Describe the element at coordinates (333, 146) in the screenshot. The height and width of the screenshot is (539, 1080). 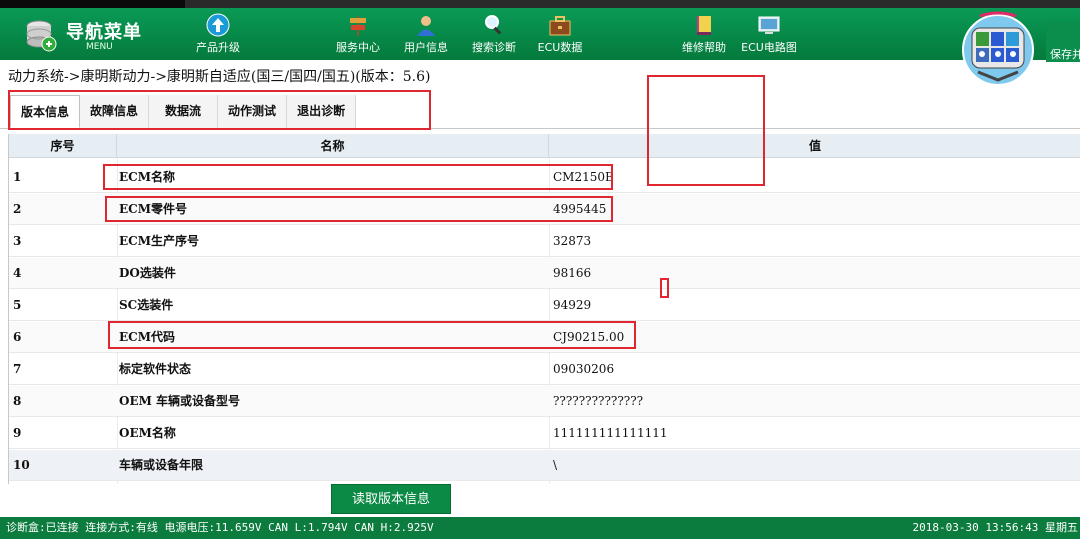
I see `header-name: 名称` at that location.